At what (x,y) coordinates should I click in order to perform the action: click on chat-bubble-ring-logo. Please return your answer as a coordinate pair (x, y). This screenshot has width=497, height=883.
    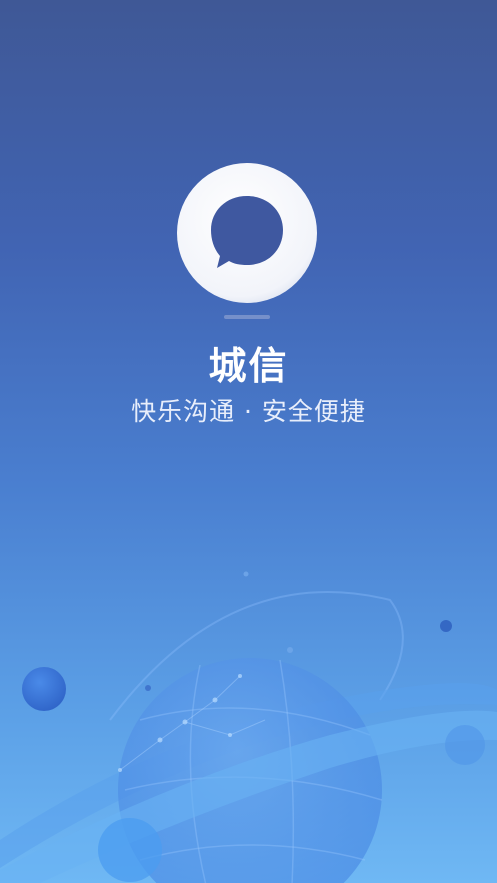
    Looking at the image, I should click on (247, 233).